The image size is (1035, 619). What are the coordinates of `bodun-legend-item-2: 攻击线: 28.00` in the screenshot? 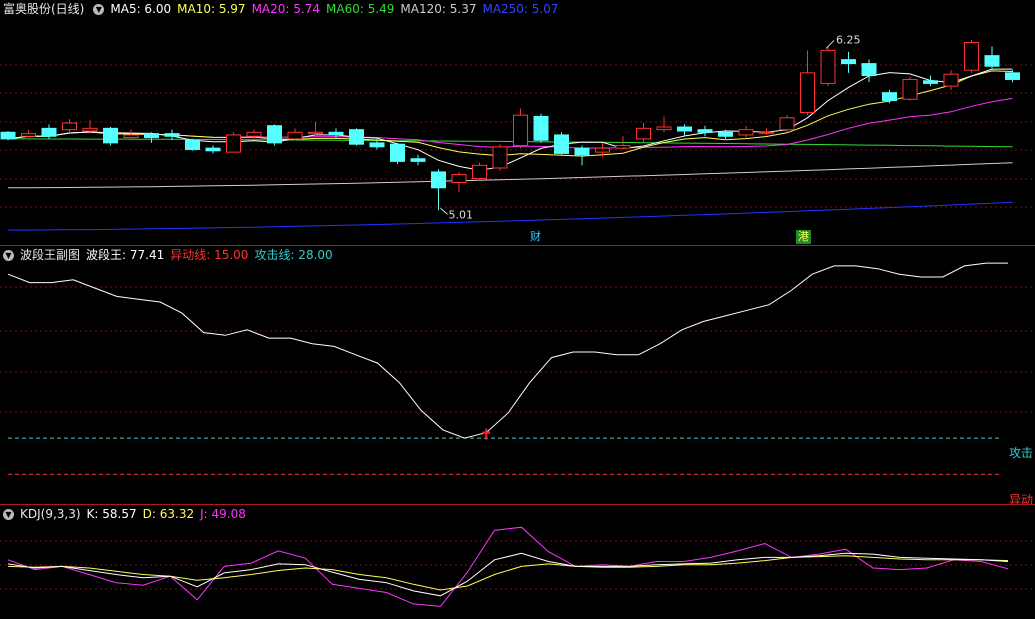 It's located at (293, 255).